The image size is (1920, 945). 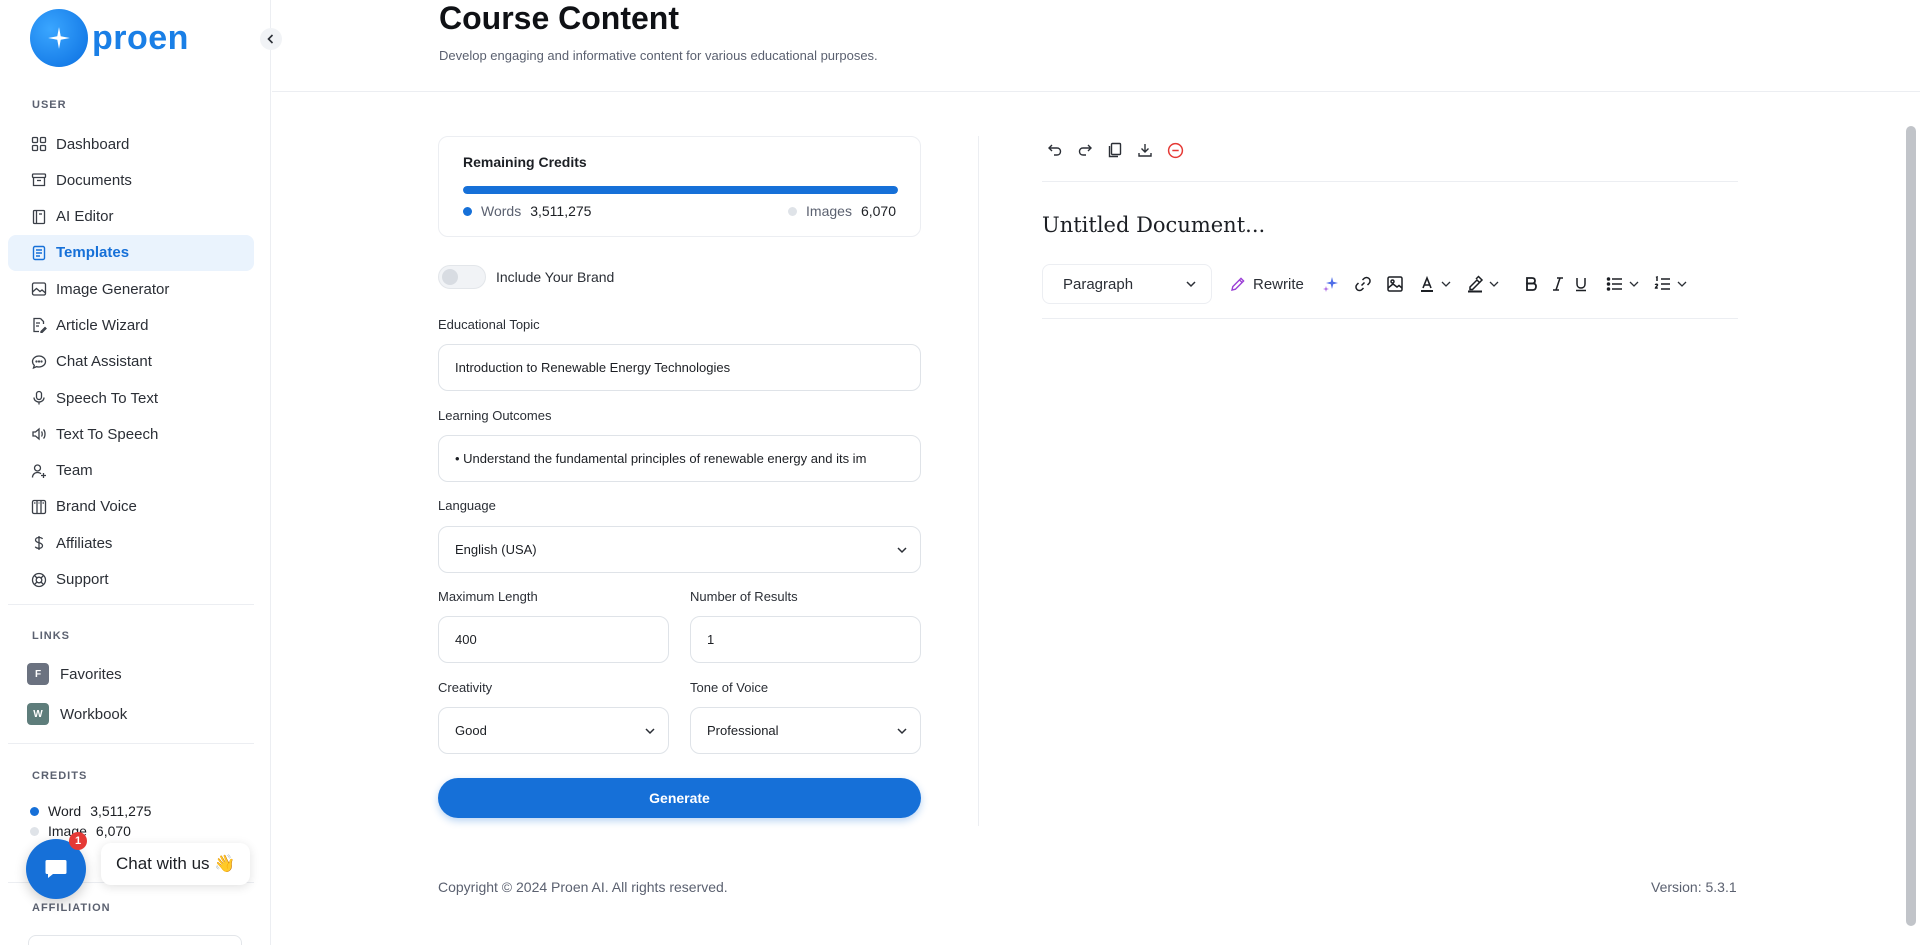 What do you see at coordinates (1238, 284) in the screenshot?
I see `pencil-icon` at bounding box center [1238, 284].